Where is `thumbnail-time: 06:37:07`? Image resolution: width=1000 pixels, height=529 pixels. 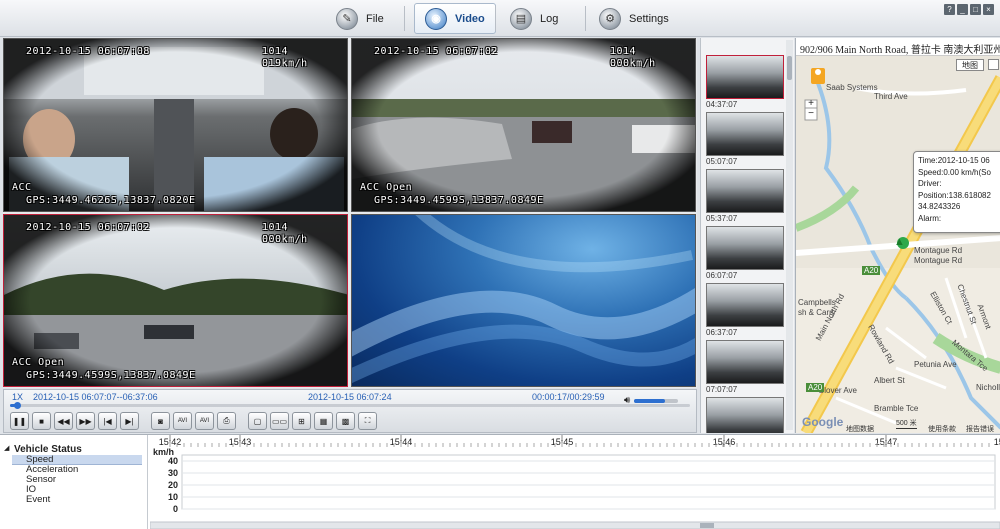
thumbnail-time: 06:37:07 is located at coordinates (722, 332).